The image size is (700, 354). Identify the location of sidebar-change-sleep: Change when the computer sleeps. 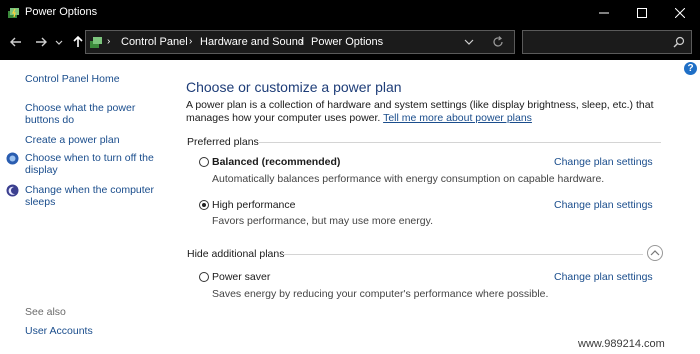
(92, 196).